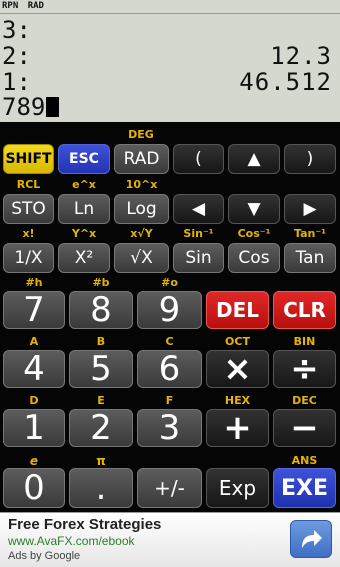 The height and width of the screenshot is (567, 340). I want to click on sto-button: STO, so click(28, 209).